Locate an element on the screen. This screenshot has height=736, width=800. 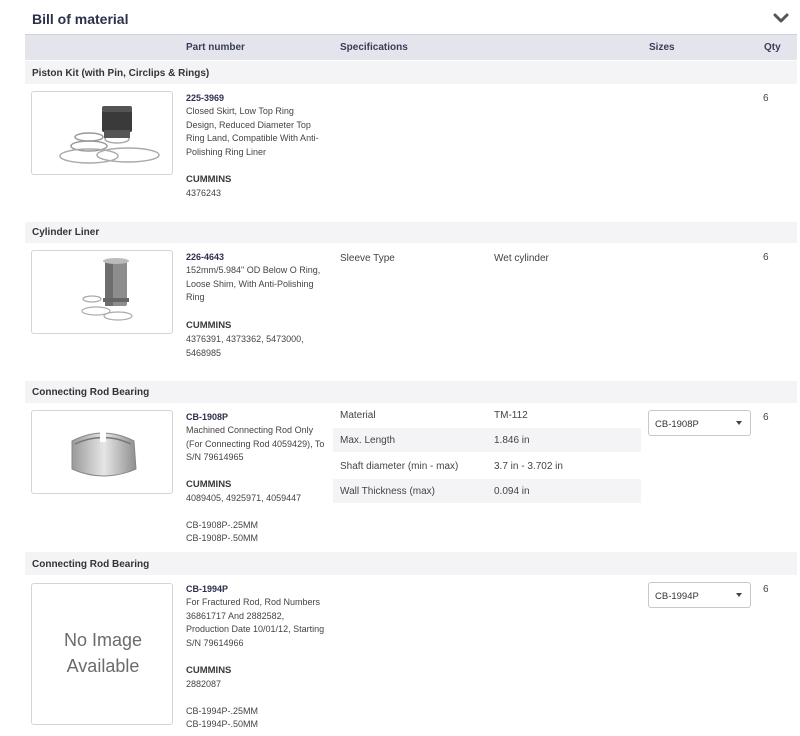
spec-name: Shaft diameter (min - max) is located at coordinates (399, 466).